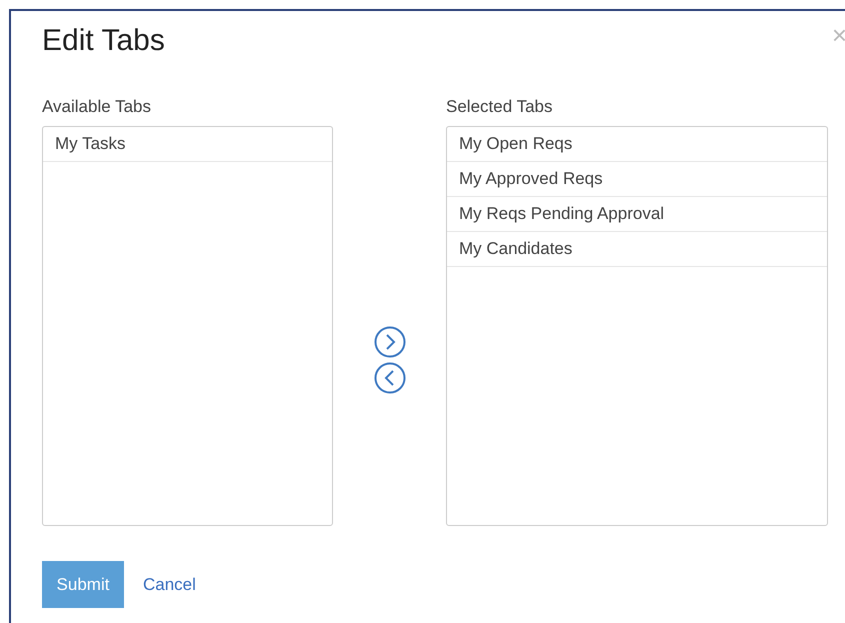 The height and width of the screenshot is (623, 845). What do you see at coordinates (187, 144) in the screenshot?
I see `list-item: My Tasks` at bounding box center [187, 144].